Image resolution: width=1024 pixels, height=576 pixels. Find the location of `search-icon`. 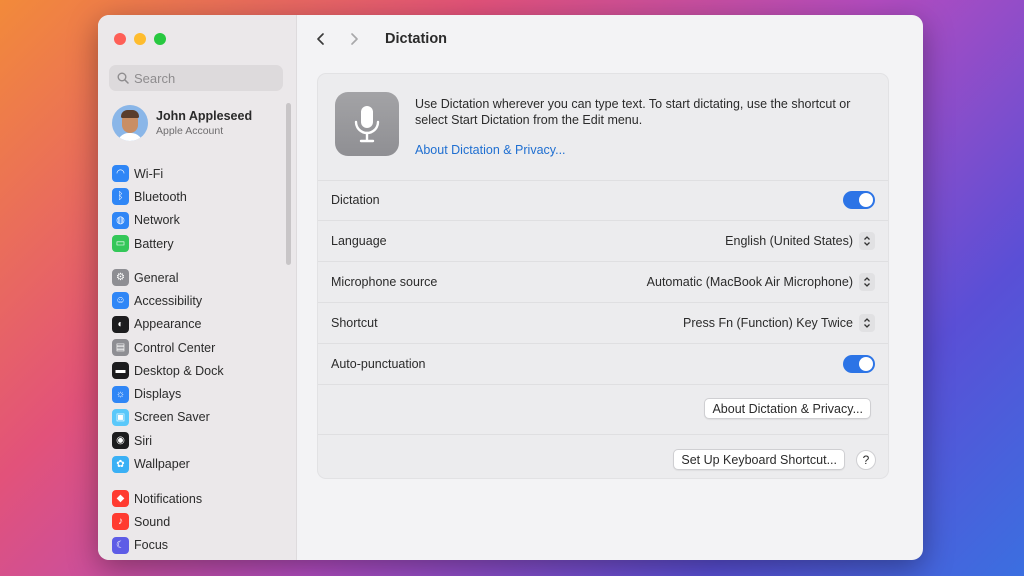

search-icon is located at coordinates (123, 78).